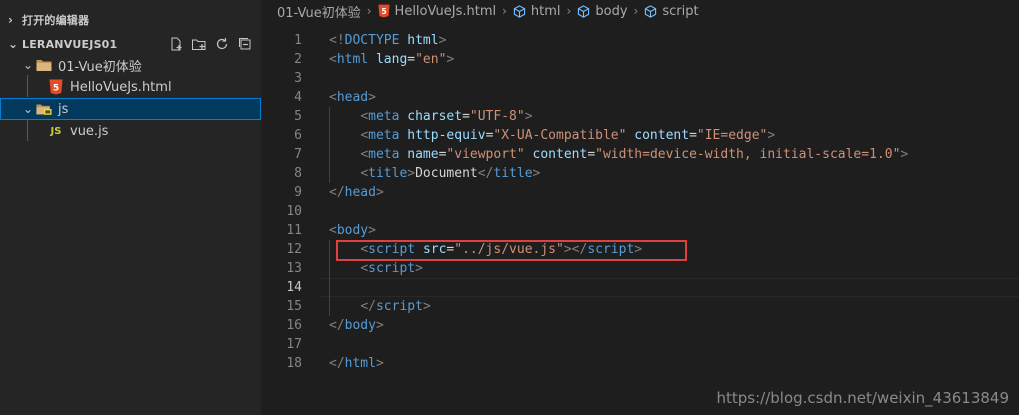  What do you see at coordinates (446, 173) in the screenshot?
I see `code-token: Document` at bounding box center [446, 173].